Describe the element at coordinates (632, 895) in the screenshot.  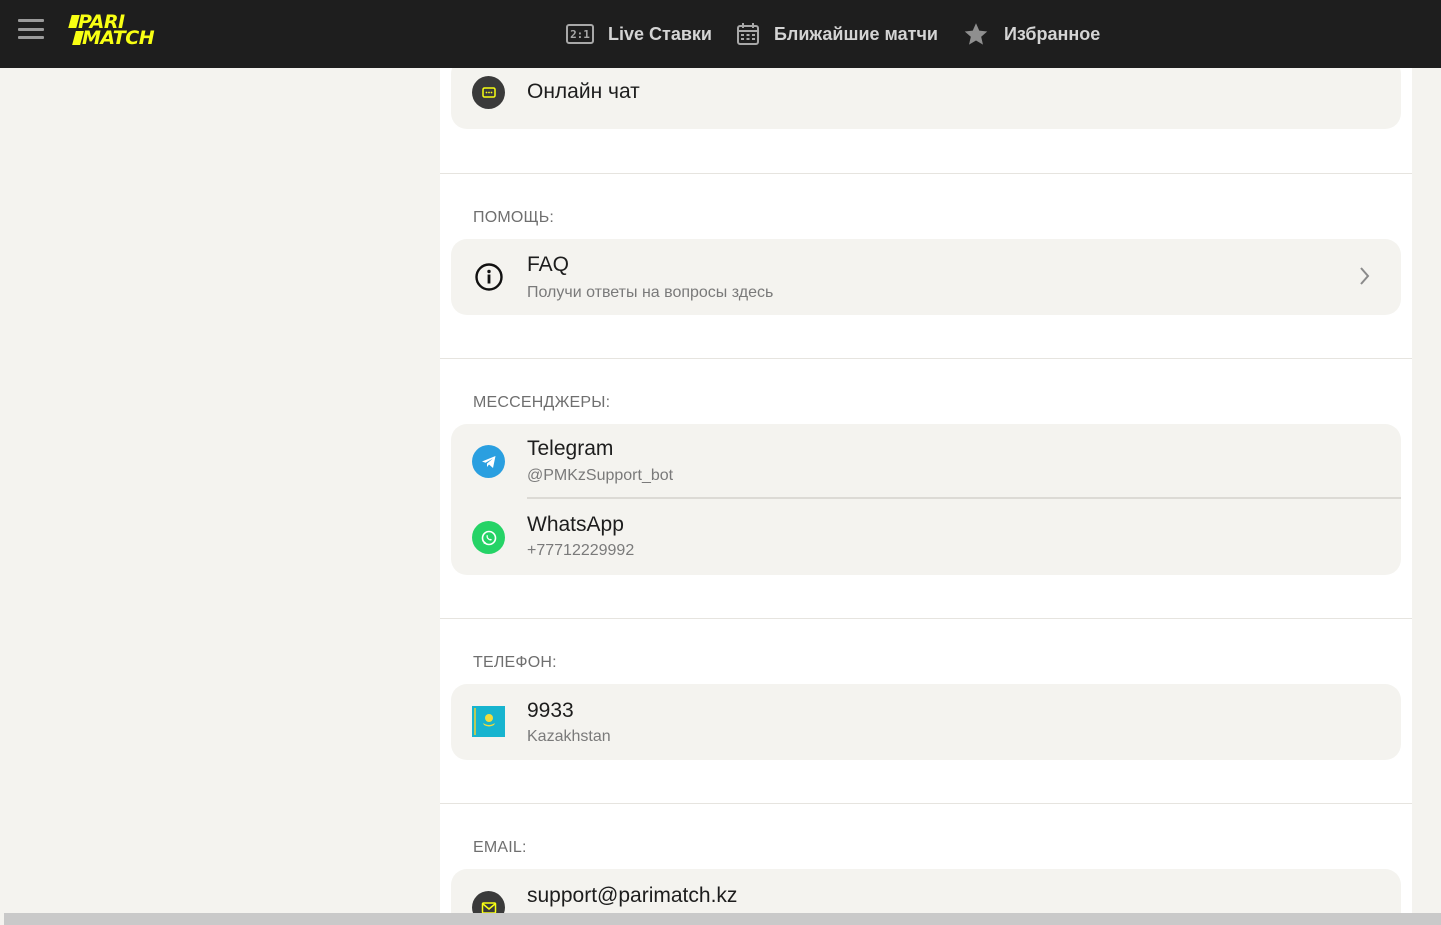
I see `email-address: support@parimatch.kz` at that location.